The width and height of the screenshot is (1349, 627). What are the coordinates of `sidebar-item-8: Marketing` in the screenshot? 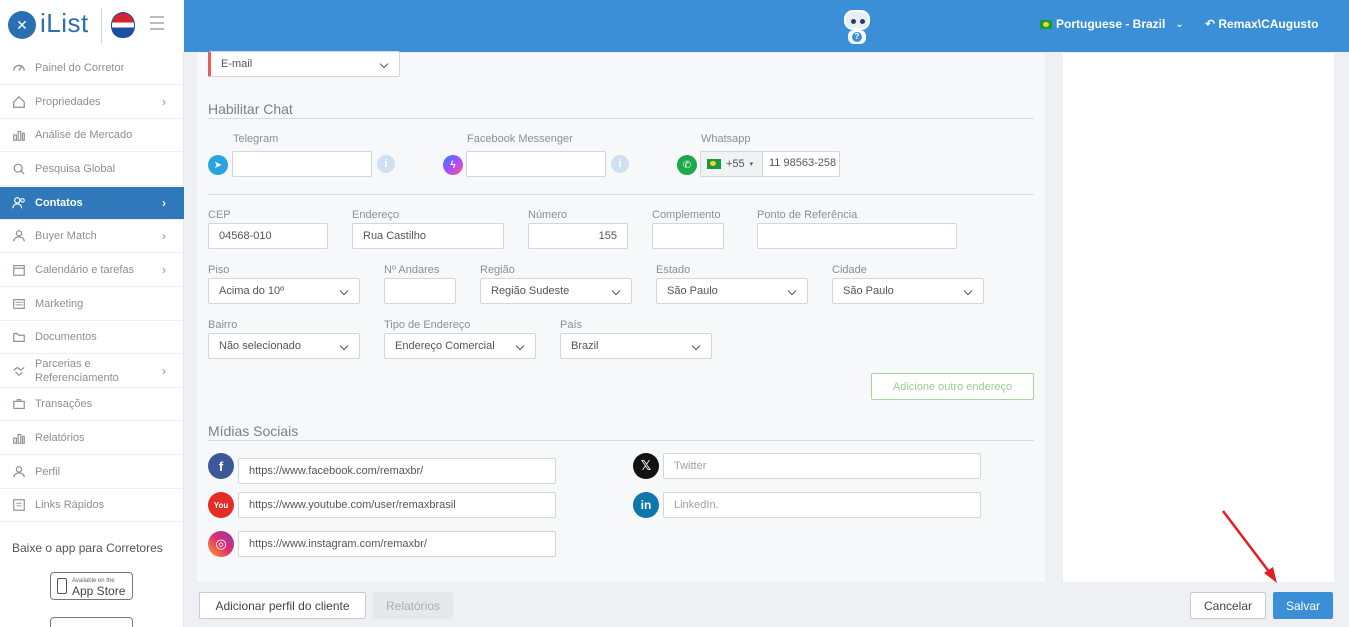 It's located at (92, 304).